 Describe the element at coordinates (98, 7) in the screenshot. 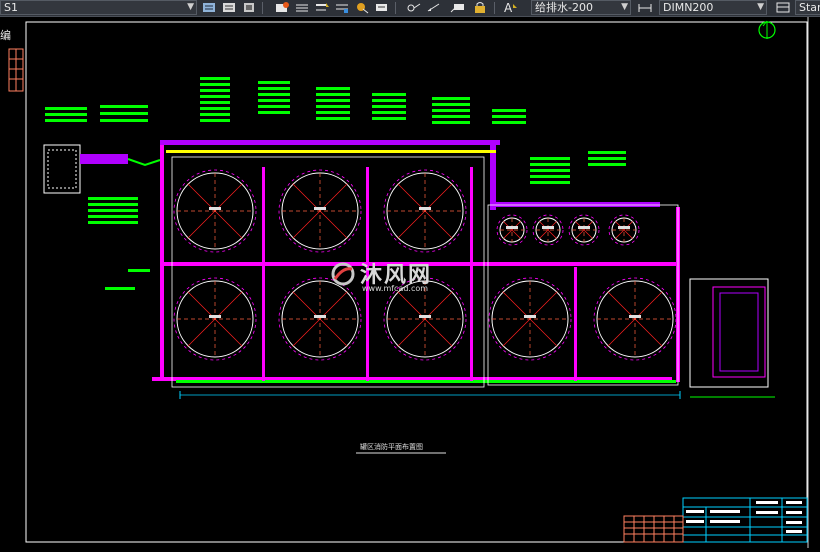

I see `layer-dropdown: S1 ▼` at that location.